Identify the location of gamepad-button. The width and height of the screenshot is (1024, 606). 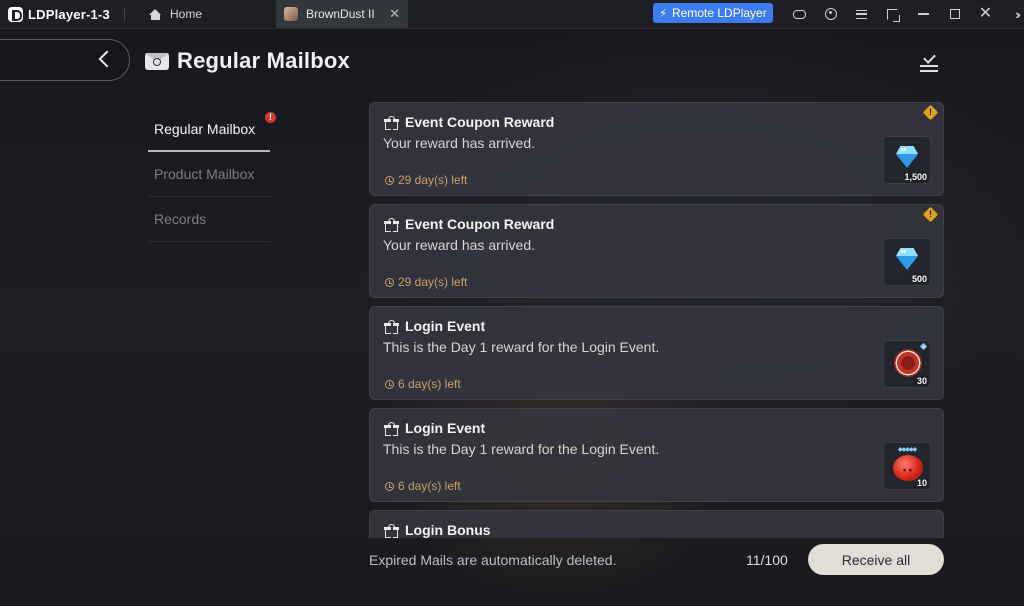
(799, 14).